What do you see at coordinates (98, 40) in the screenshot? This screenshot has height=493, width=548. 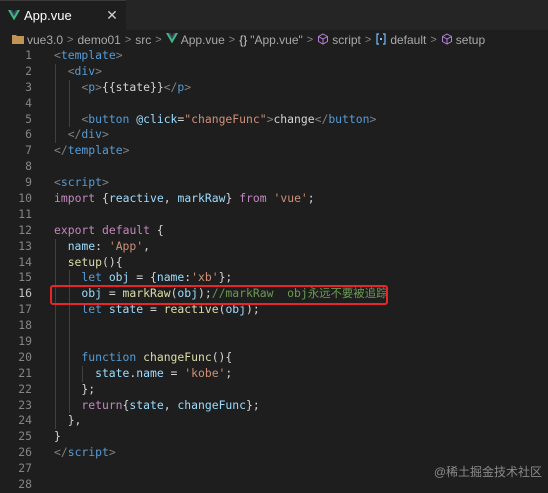 I see `breadcrumb-item: demo01` at bounding box center [98, 40].